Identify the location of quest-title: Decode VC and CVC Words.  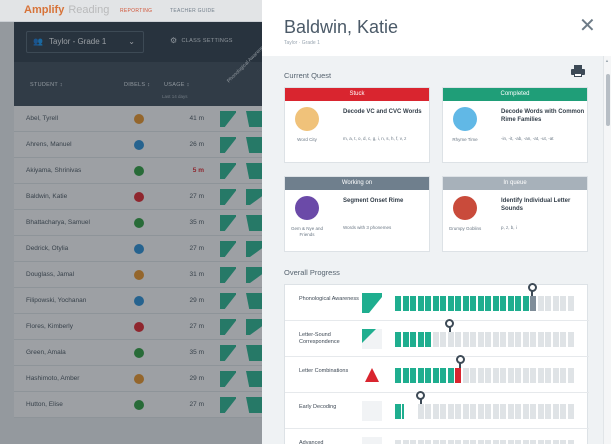
(382, 112).